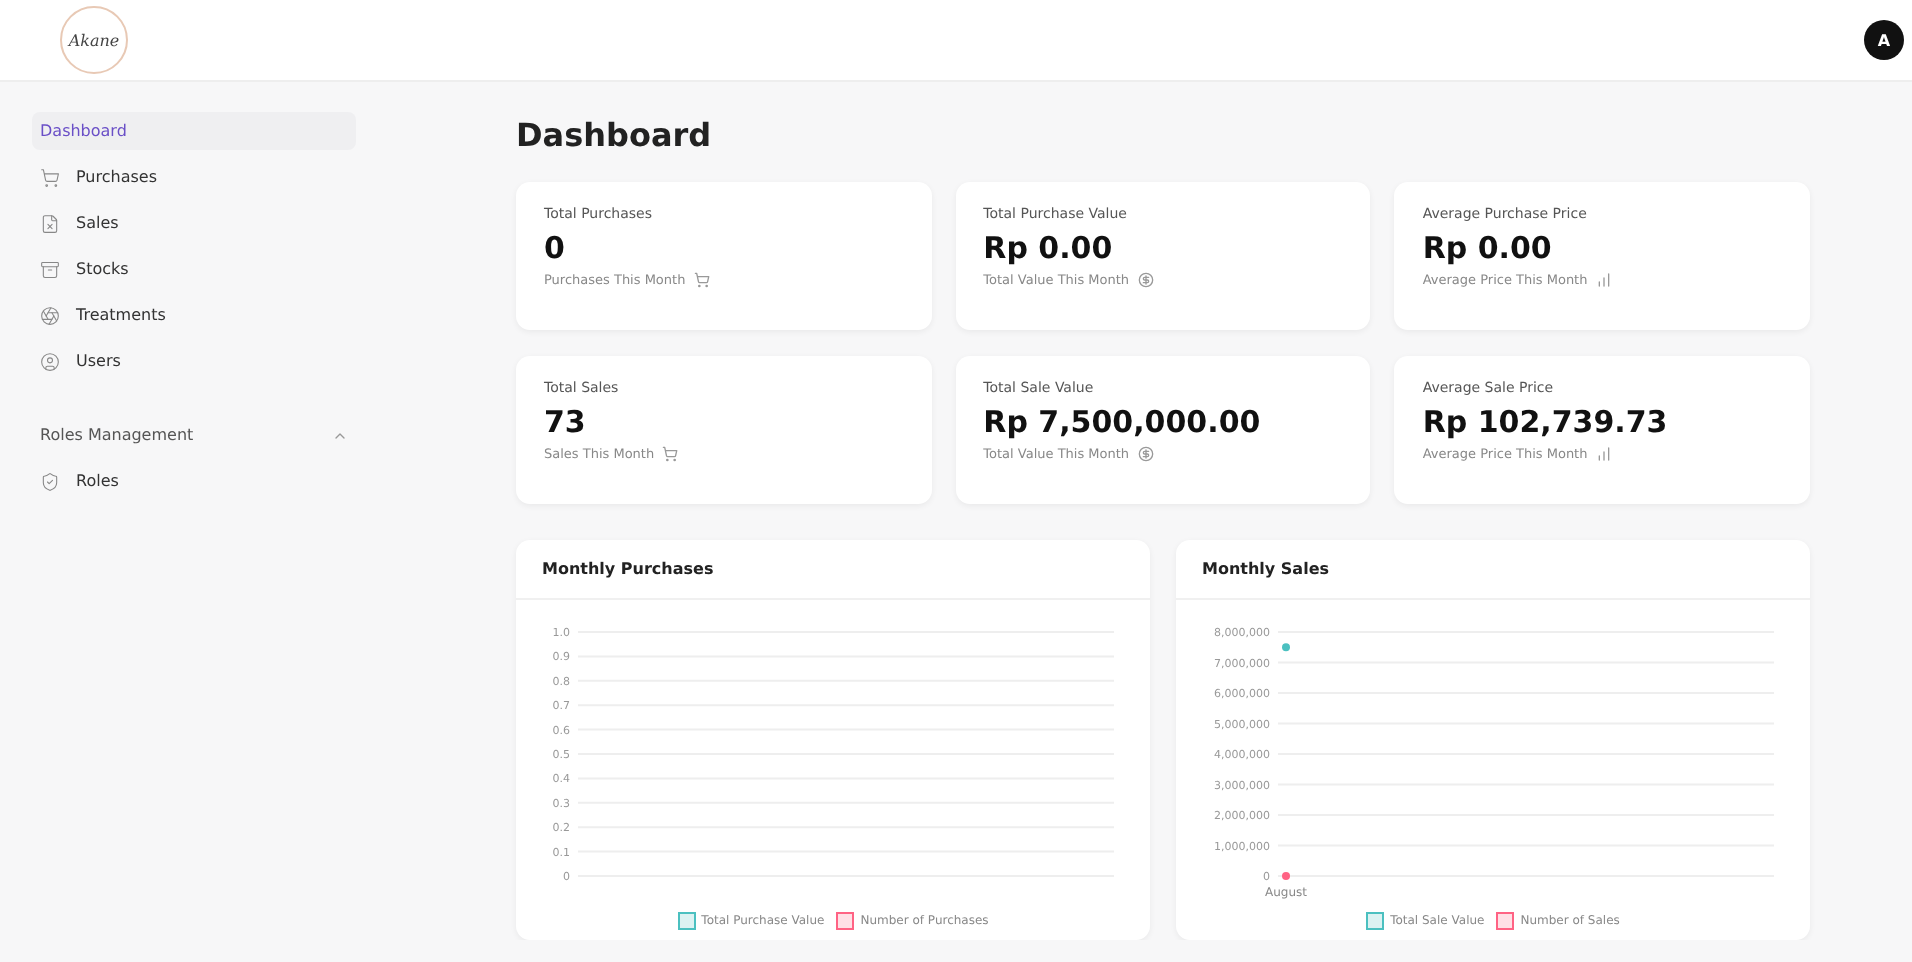 This screenshot has height=962, width=1912. What do you see at coordinates (194, 315) in the screenshot?
I see `sidebar-item: Treatments` at bounding box center [194, 315].